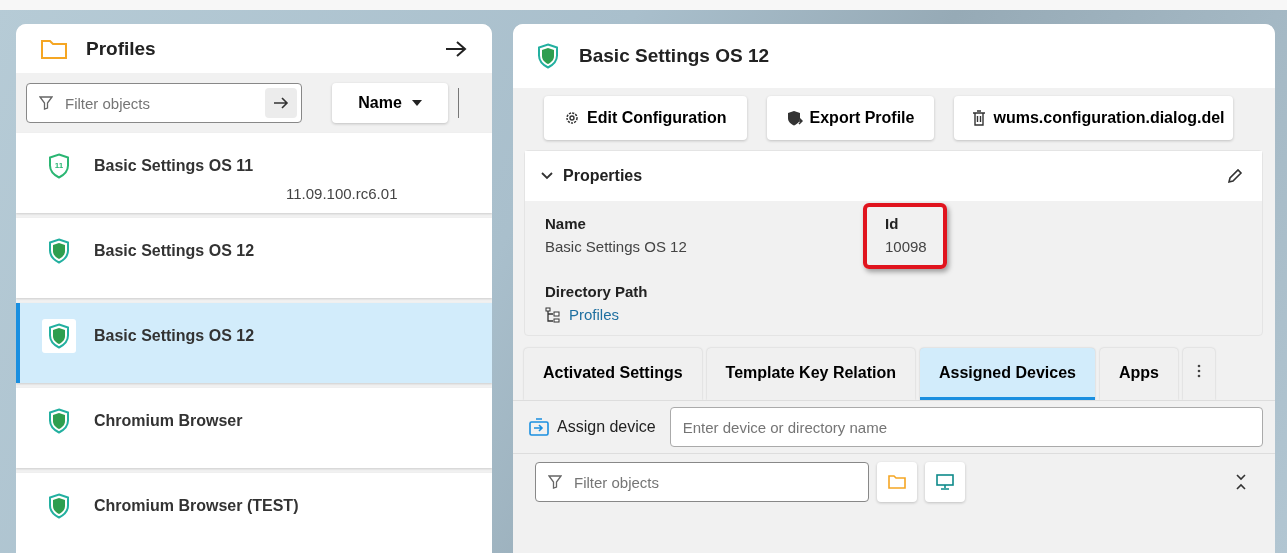  I want to click on chevron-icon, so click(547, 176).